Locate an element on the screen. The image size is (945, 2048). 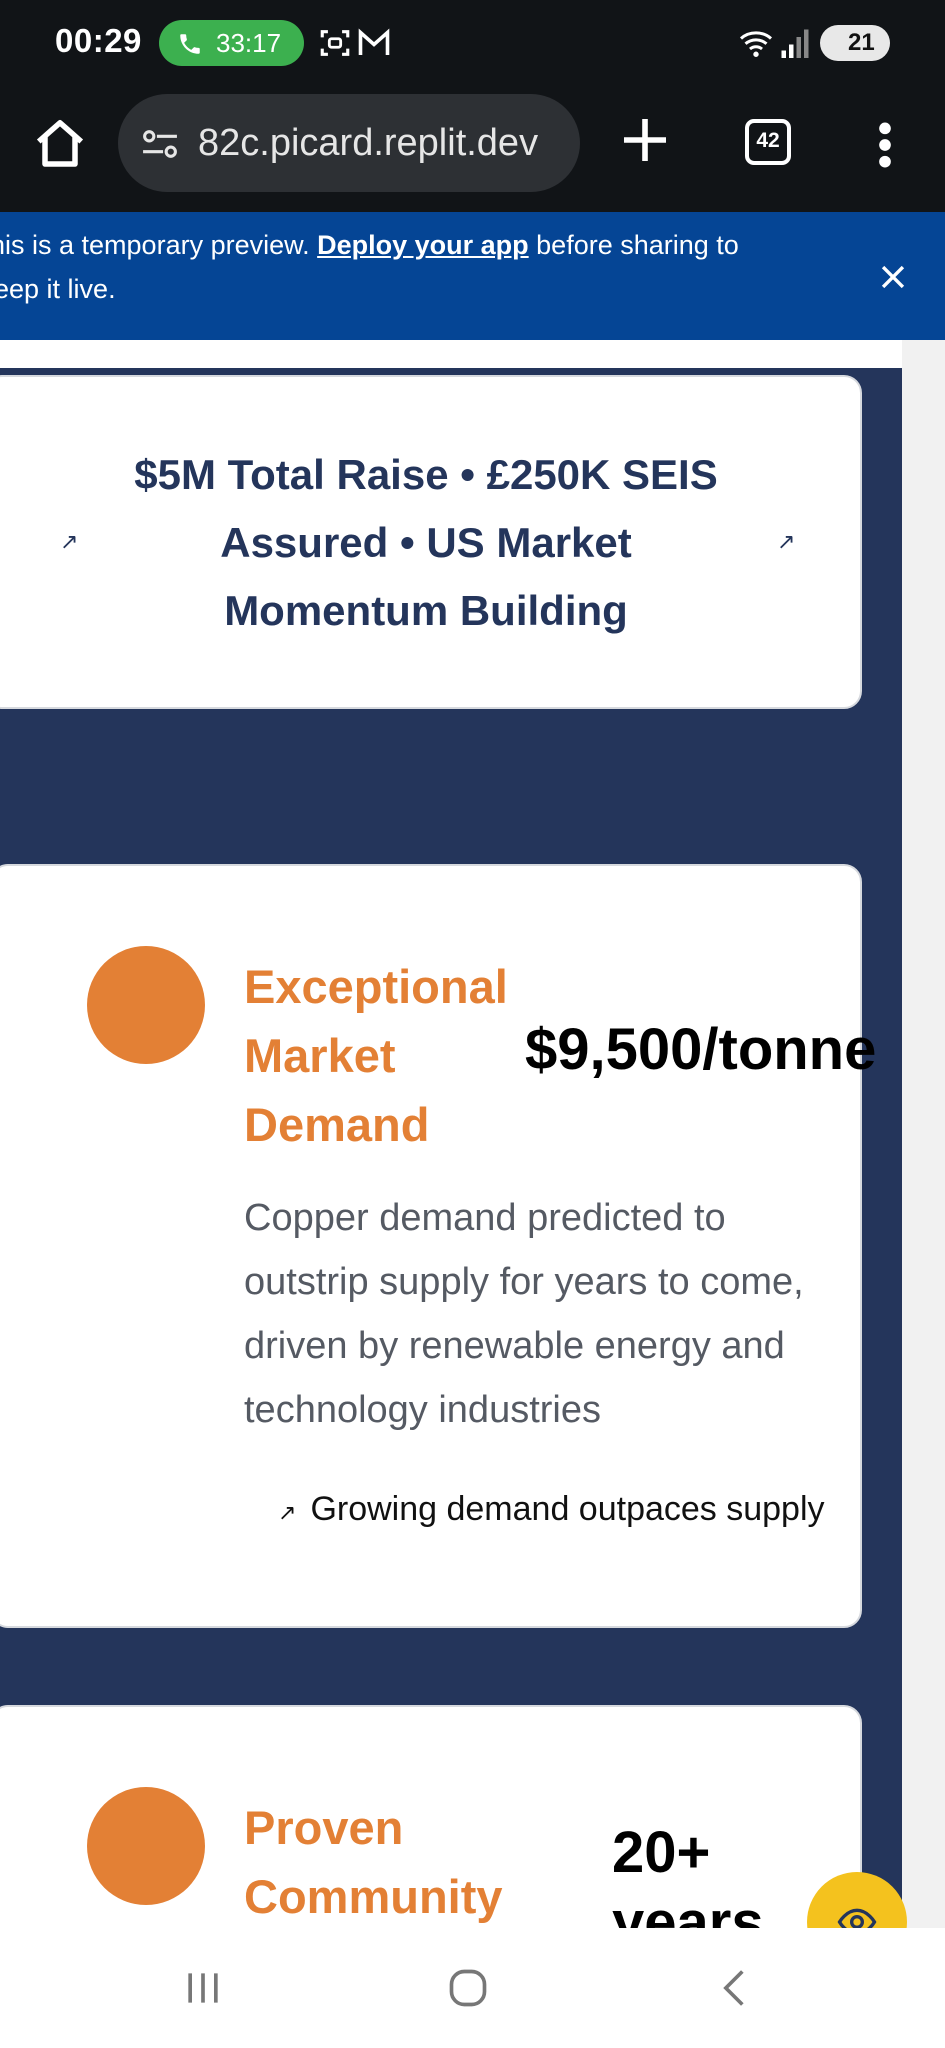
trend-arrow-icon: ↗ is located at coordinates (287, 1512).